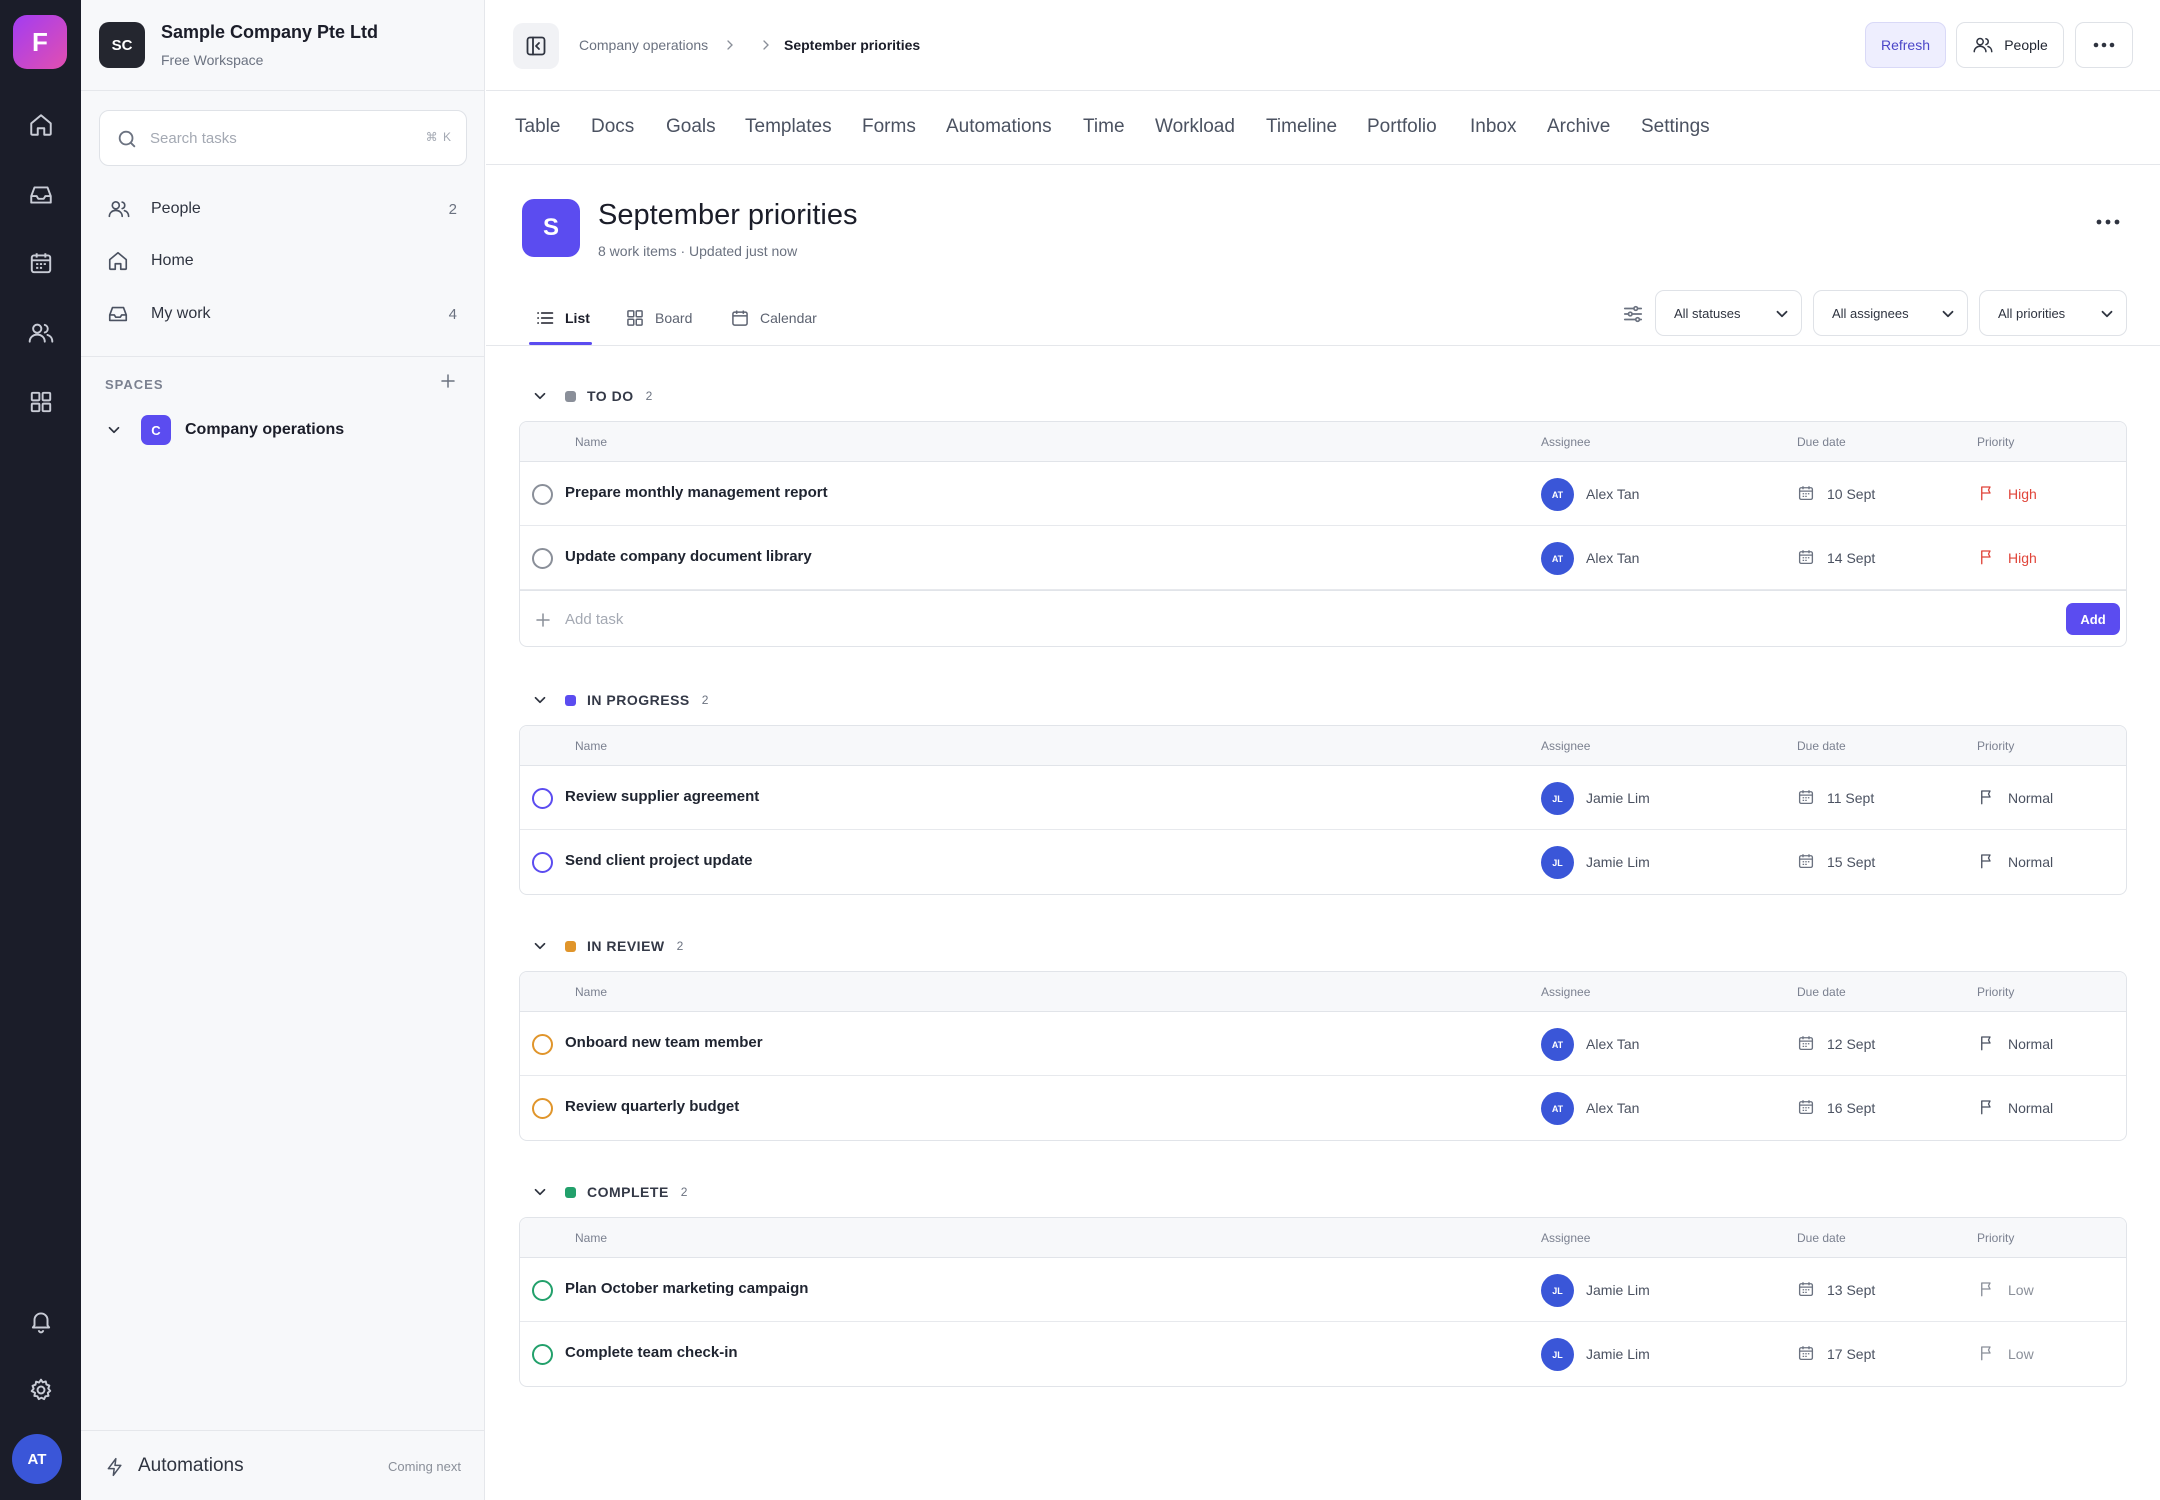  Describe the element at coordinates (41, 402) in the screenshot. I see `apps-grid-icon` at that location.